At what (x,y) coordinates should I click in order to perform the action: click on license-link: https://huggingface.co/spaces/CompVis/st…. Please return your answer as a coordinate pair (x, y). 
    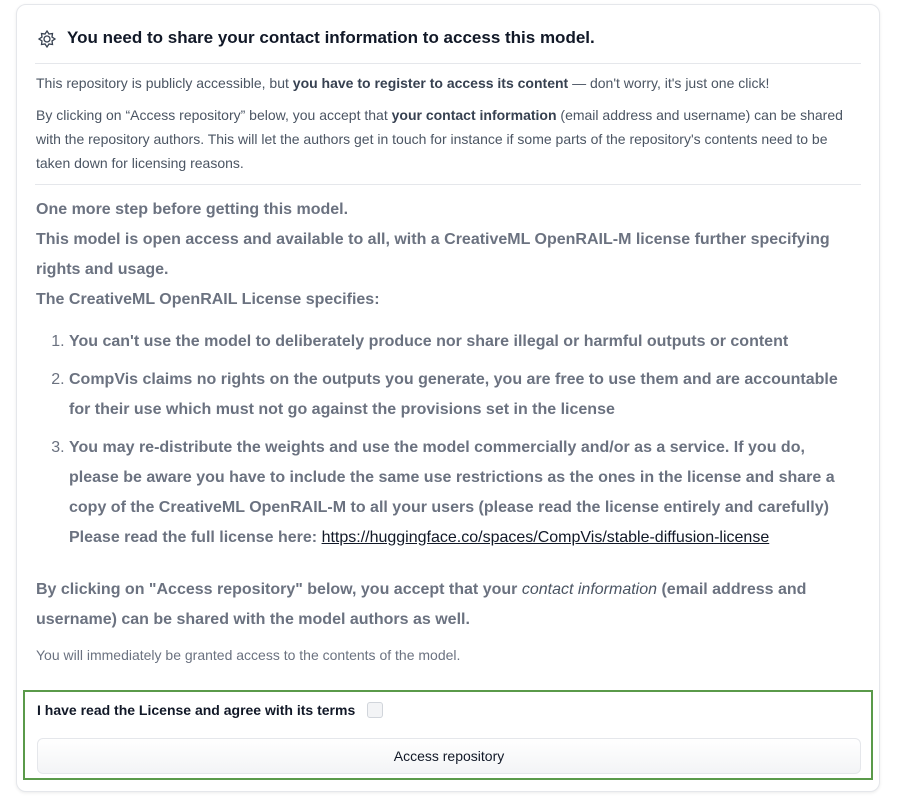
    Looking at the image, I should click on (546, 537).